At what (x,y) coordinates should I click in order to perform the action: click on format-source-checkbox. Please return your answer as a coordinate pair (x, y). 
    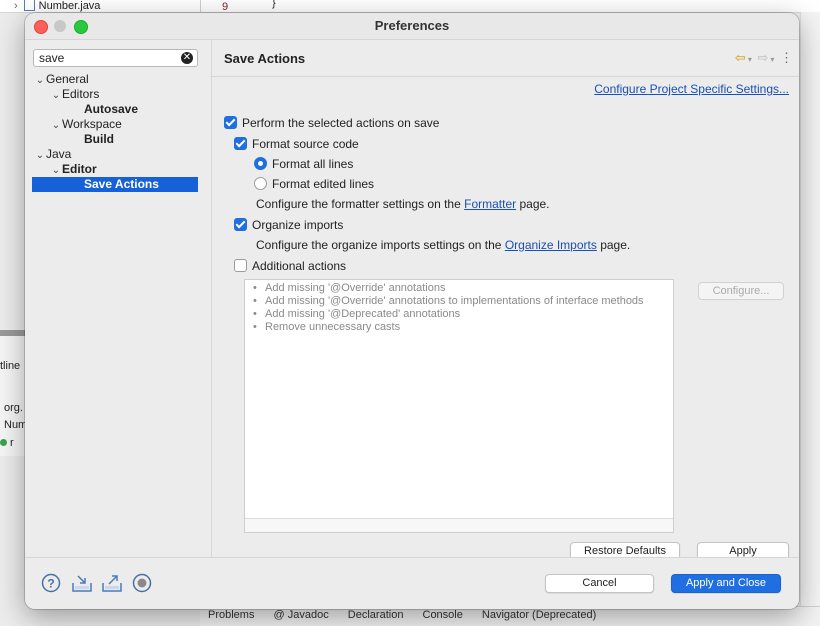
    Looking at the image, I should click on (240, 143).